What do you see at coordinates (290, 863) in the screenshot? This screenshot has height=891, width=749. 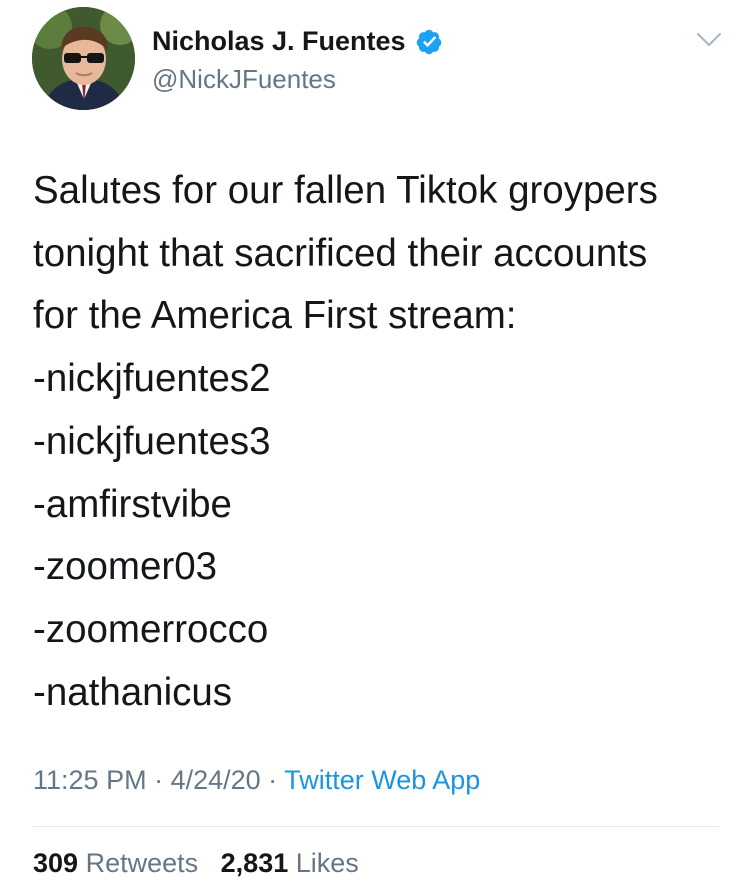 I see `likes-stat: 2,831 Likes` at bounding box center [290, 863].